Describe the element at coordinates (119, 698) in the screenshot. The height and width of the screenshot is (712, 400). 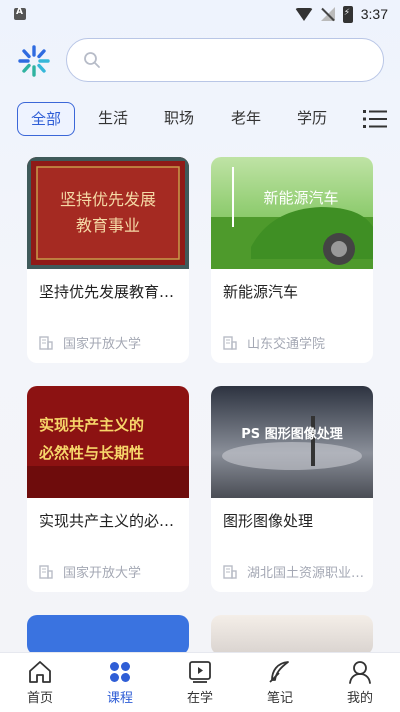
I see `nav-courses-label: 课程` at that location.